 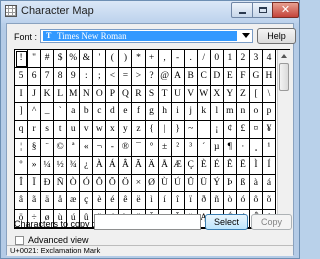 I want to click on character-cell: É, so click(x=217, y=165).